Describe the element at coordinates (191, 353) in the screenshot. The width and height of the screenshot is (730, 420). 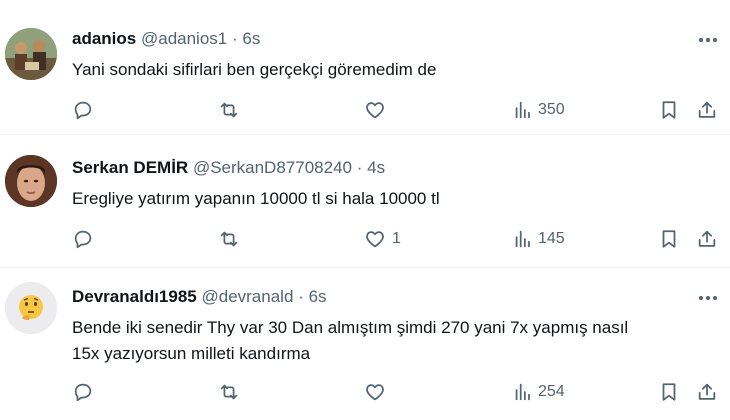
I see `post-text-line: 15x yazıyorsun milleti kandırma` at that location.